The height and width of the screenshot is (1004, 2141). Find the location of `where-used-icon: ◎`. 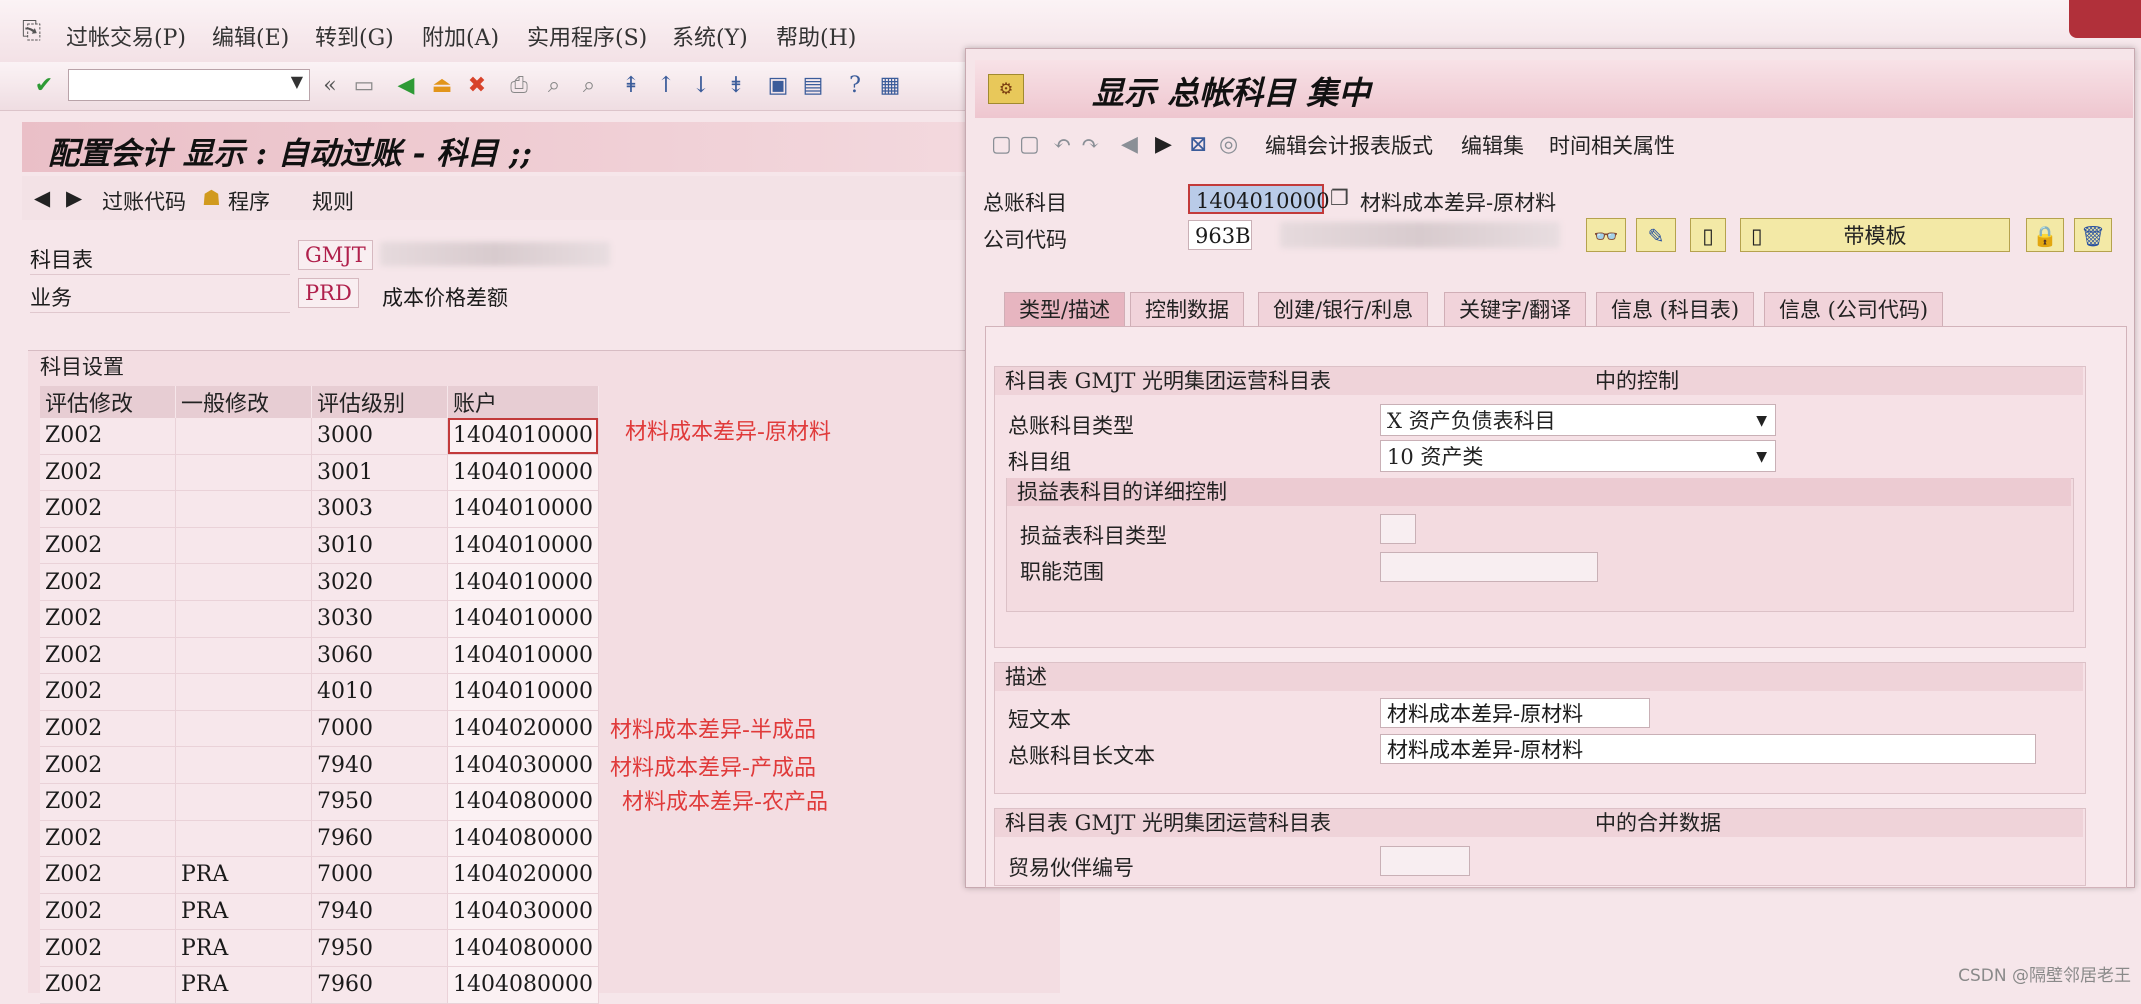

where-used-icon: ◎ is located at coordinates (1228, 144).